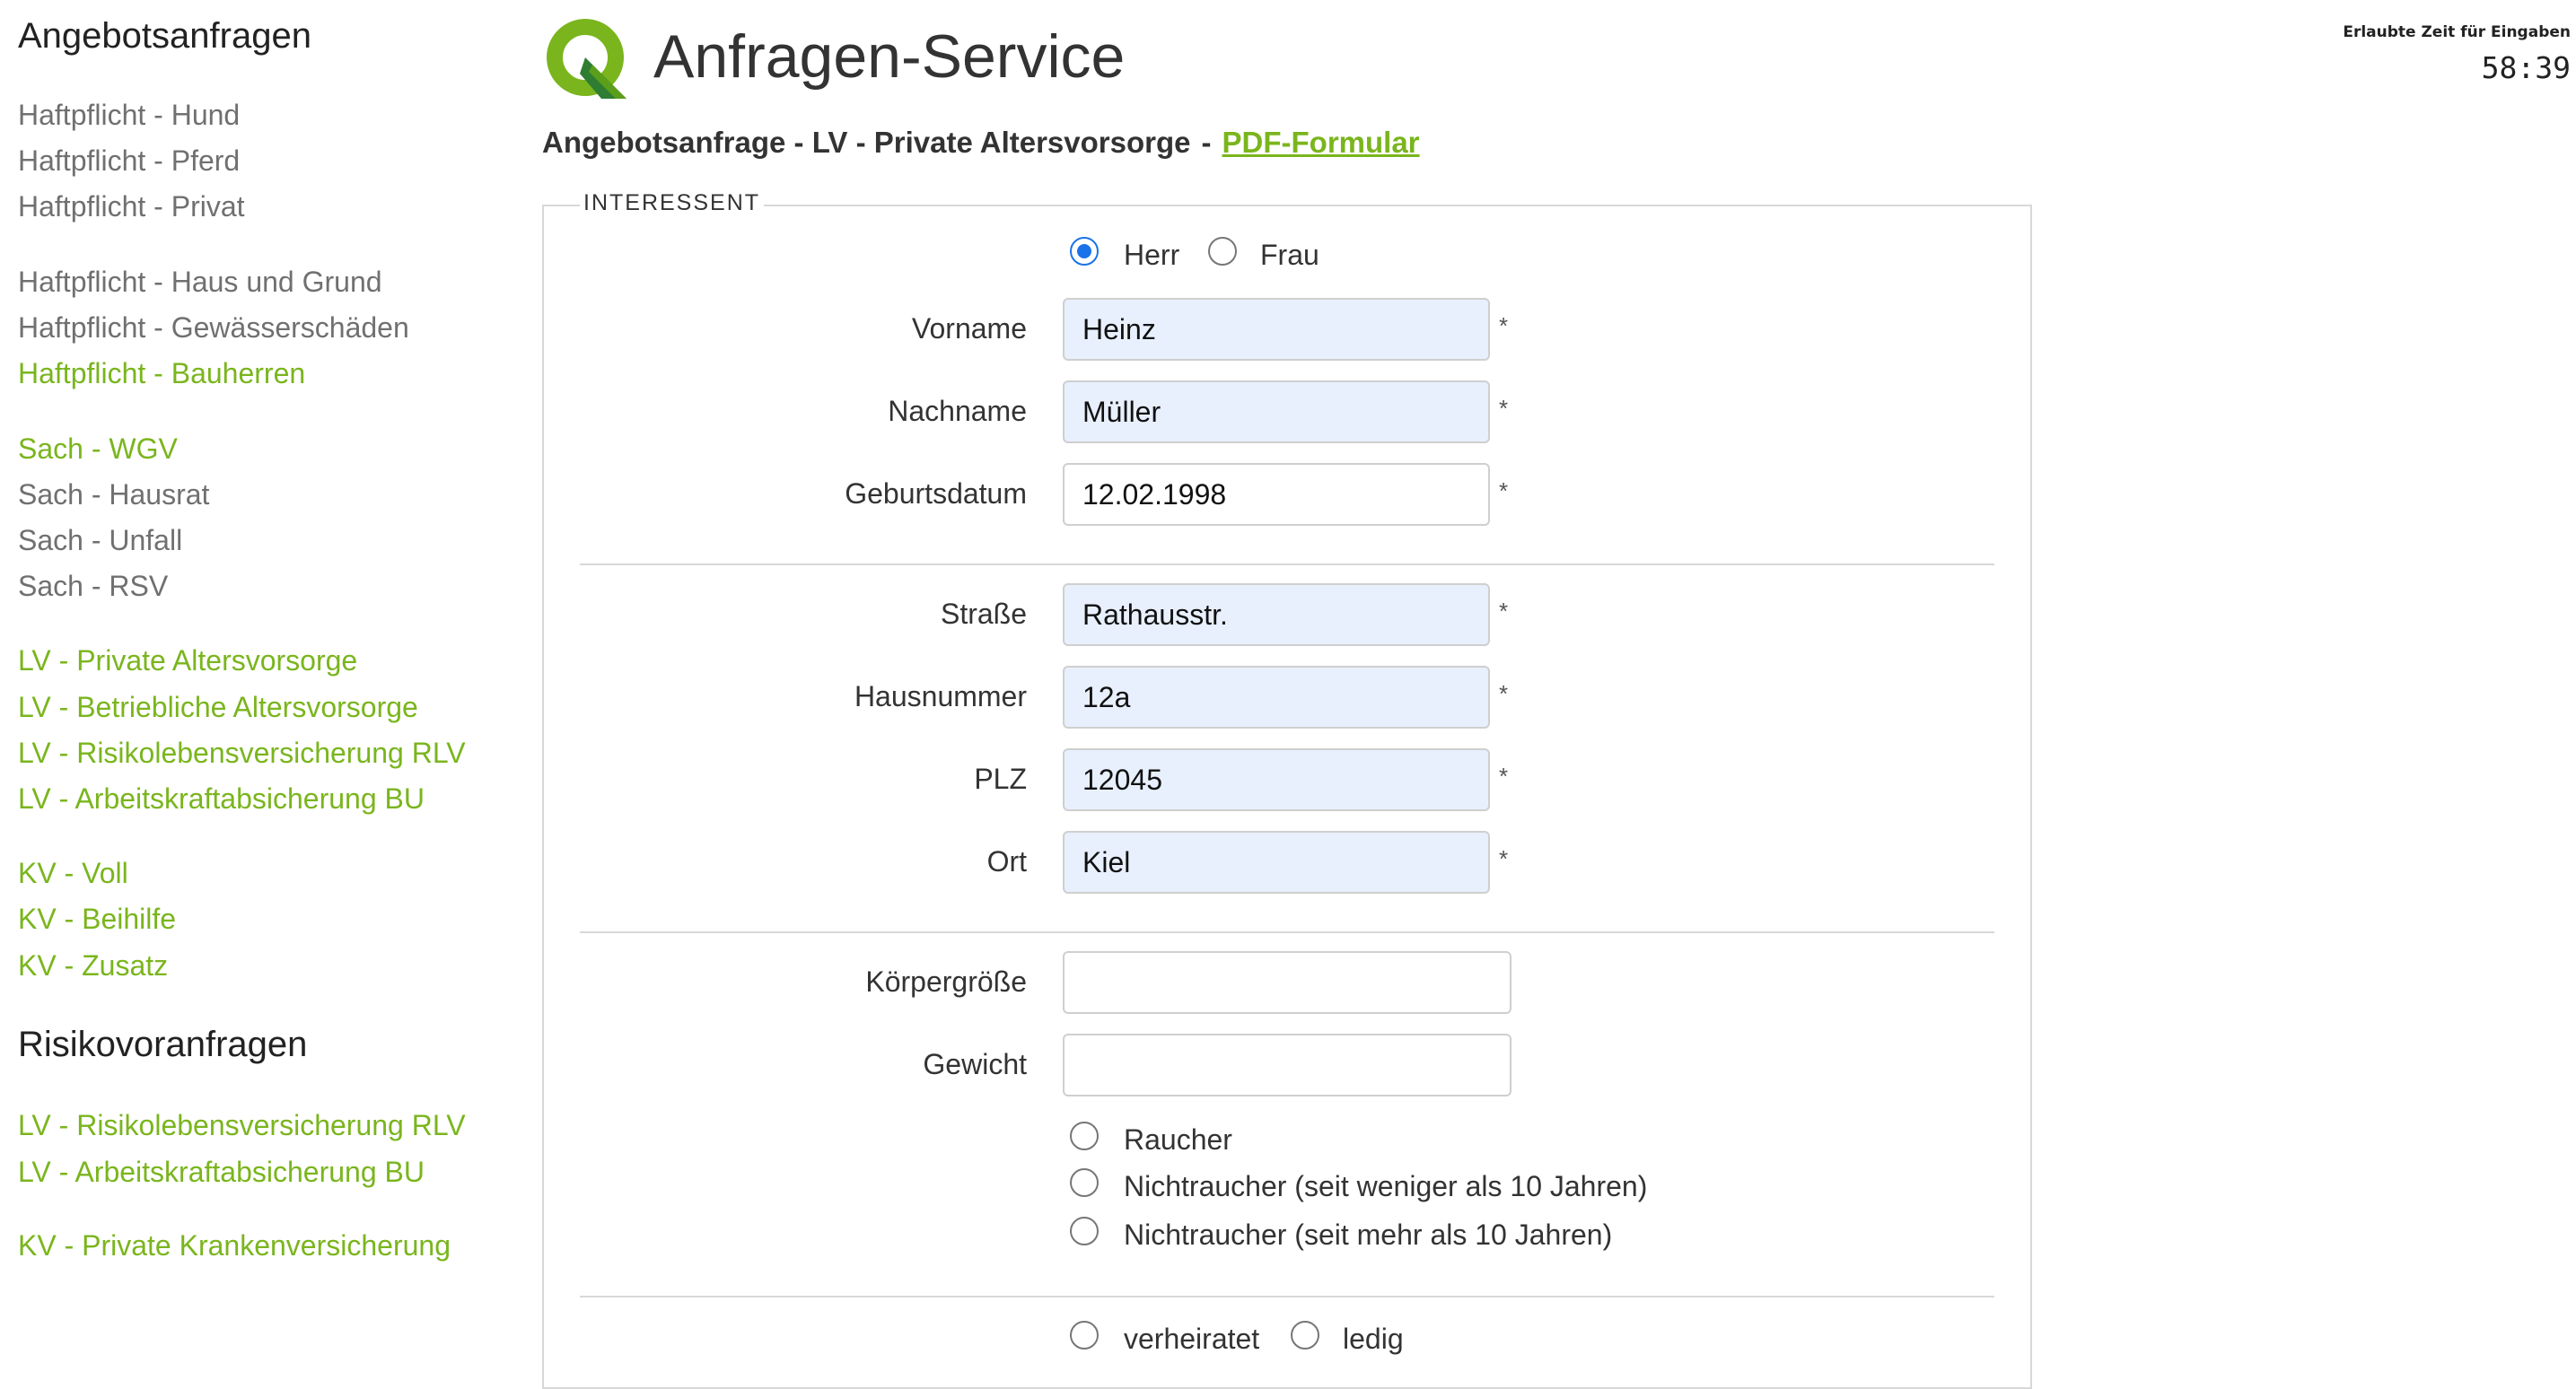 The image size is (2576, 1389). I want to click on sidebar-item-lv-arbeitskraftabsicherung: LV - Arbeitskraftabsicherung BU, so click(221, 799).